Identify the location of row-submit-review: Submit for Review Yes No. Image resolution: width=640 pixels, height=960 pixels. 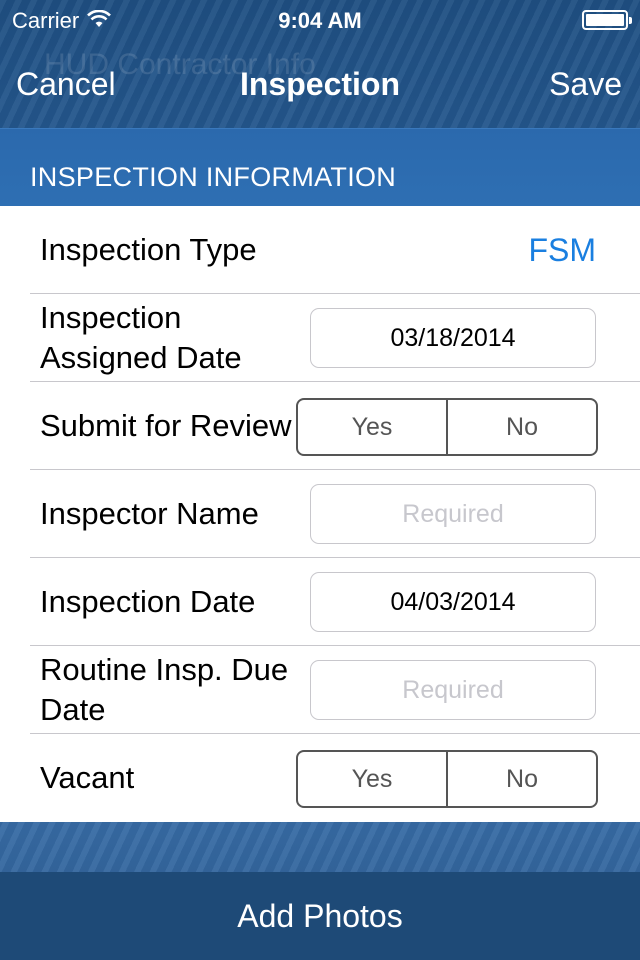
(335, 426).